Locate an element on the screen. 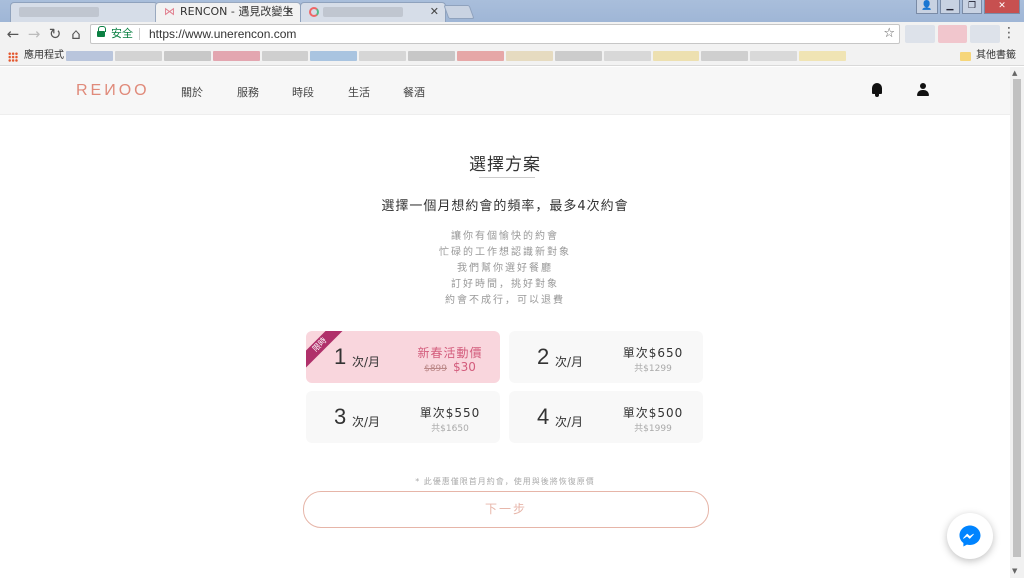  promo-note: * 此優惠僅限首月約會，使用與後將恢復原價 is located at coordinates (505, 481).